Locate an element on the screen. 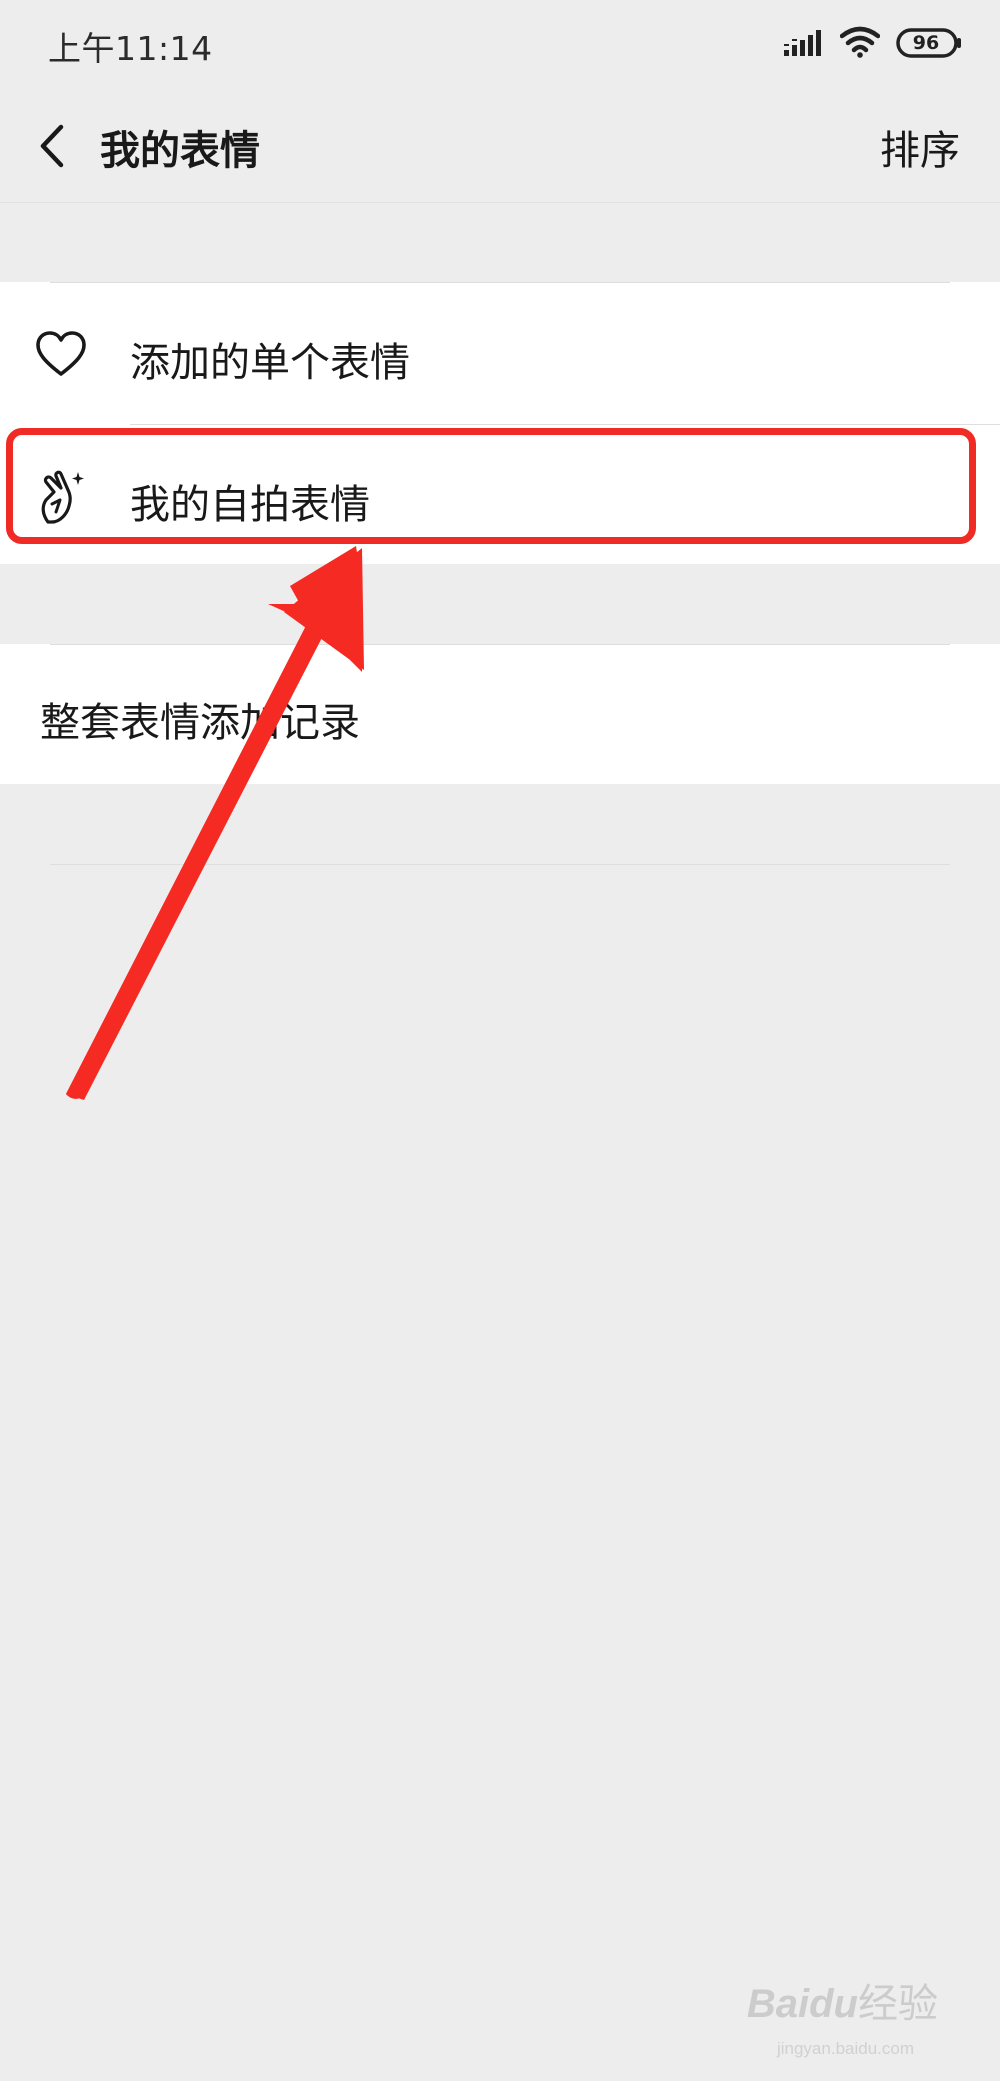  list-item-history: 整套表情添加记录 is located at coordinates (500, 714).